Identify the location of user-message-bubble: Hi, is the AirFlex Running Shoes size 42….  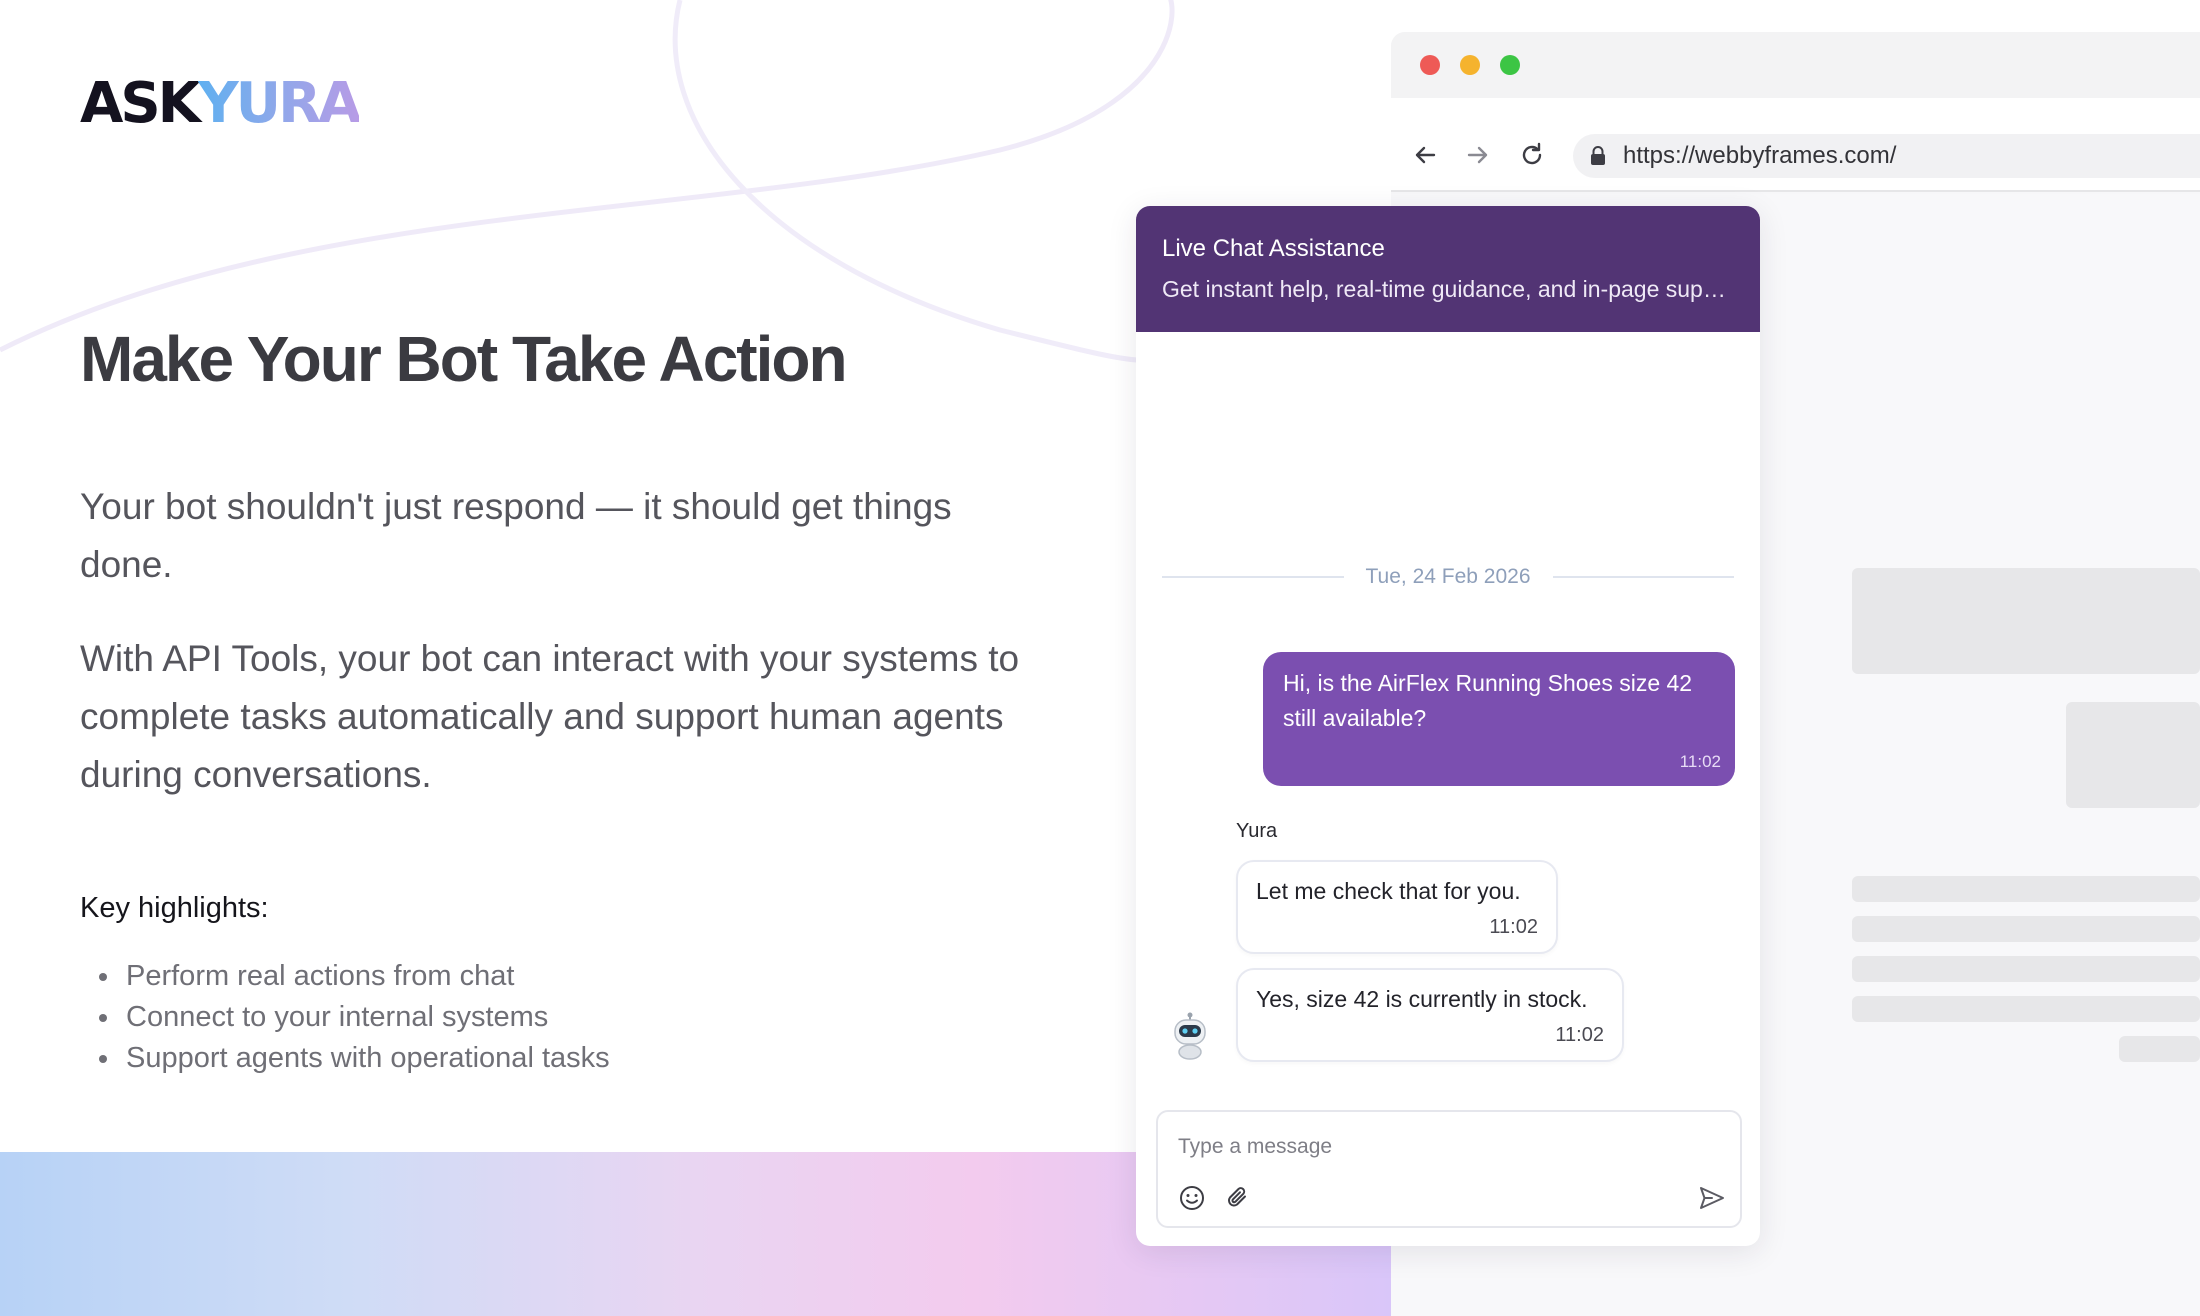
(1499, 719).